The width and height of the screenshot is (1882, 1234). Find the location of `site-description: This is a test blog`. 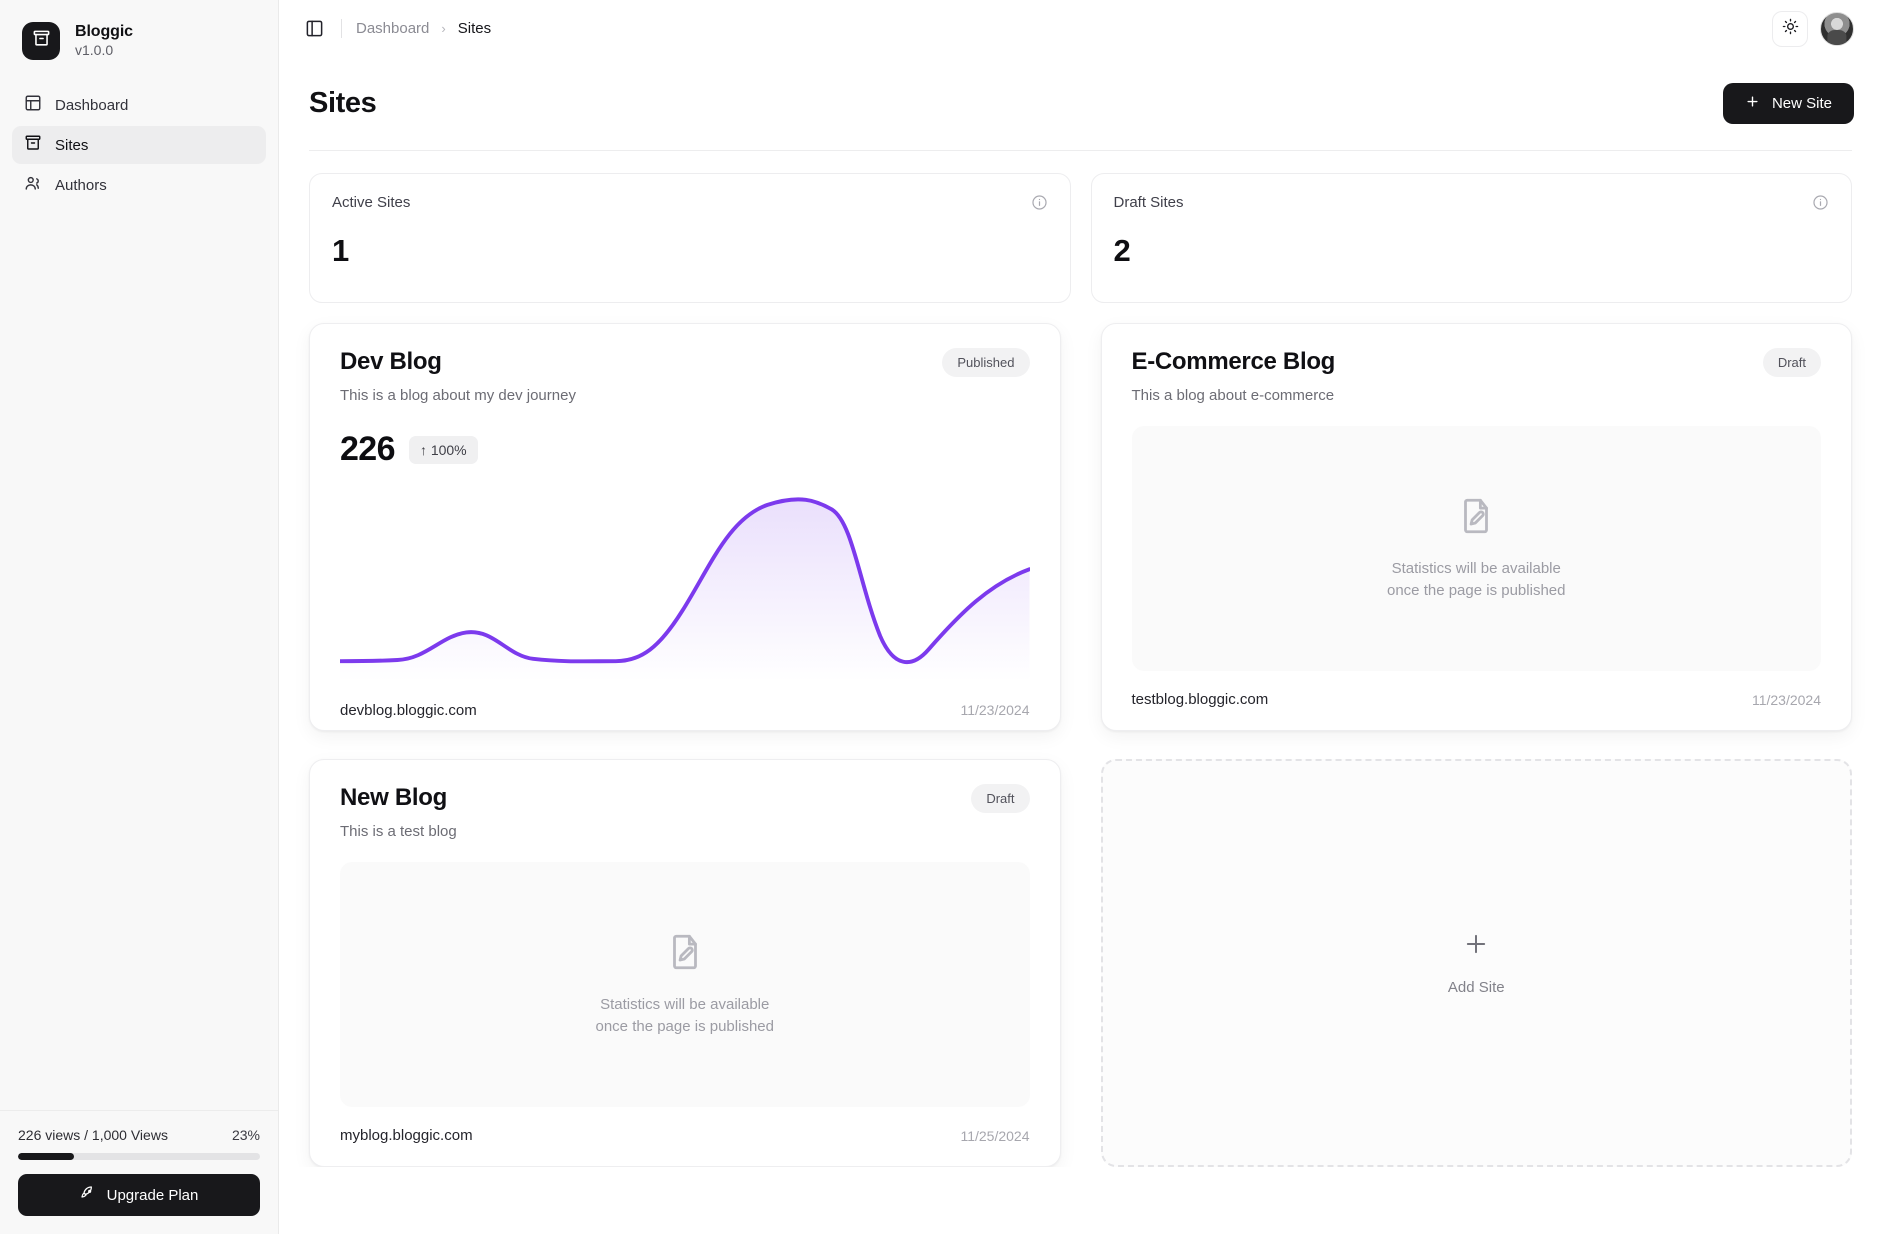

site-description: This is a test blog is located at coordinates (398, 831).